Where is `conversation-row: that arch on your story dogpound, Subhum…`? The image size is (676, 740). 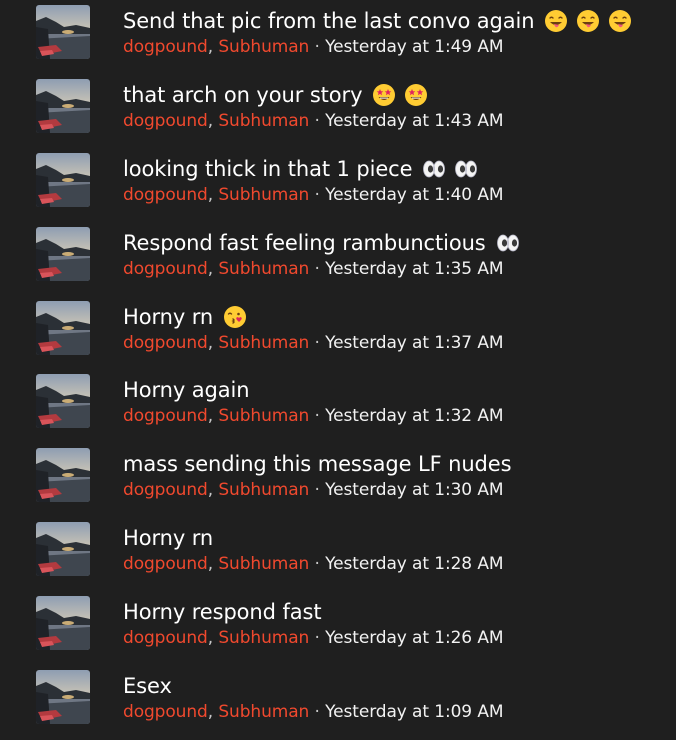 conversation-row: that arch on your story dogpound, Subhum… is located at coordinates (338, 111).